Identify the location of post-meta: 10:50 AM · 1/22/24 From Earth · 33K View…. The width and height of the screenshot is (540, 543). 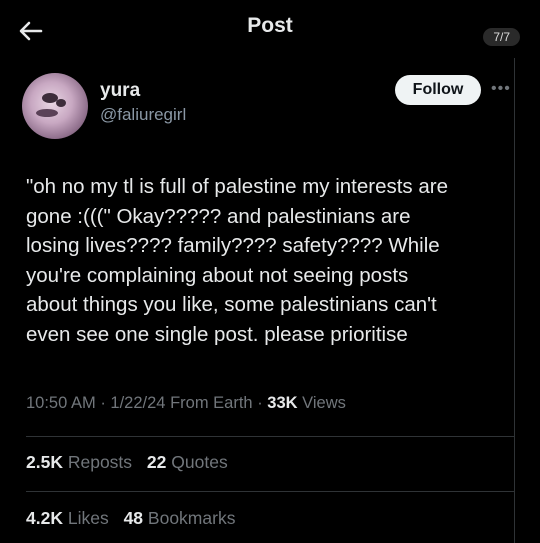
(186, 403).